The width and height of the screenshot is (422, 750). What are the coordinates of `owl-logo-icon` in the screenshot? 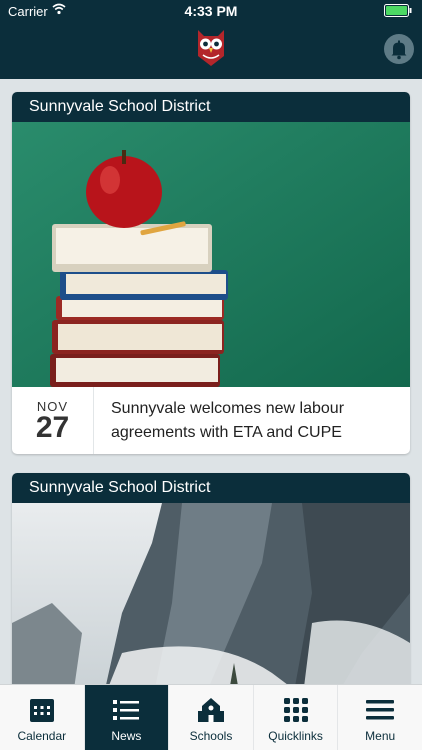 It's located at (211, 47).